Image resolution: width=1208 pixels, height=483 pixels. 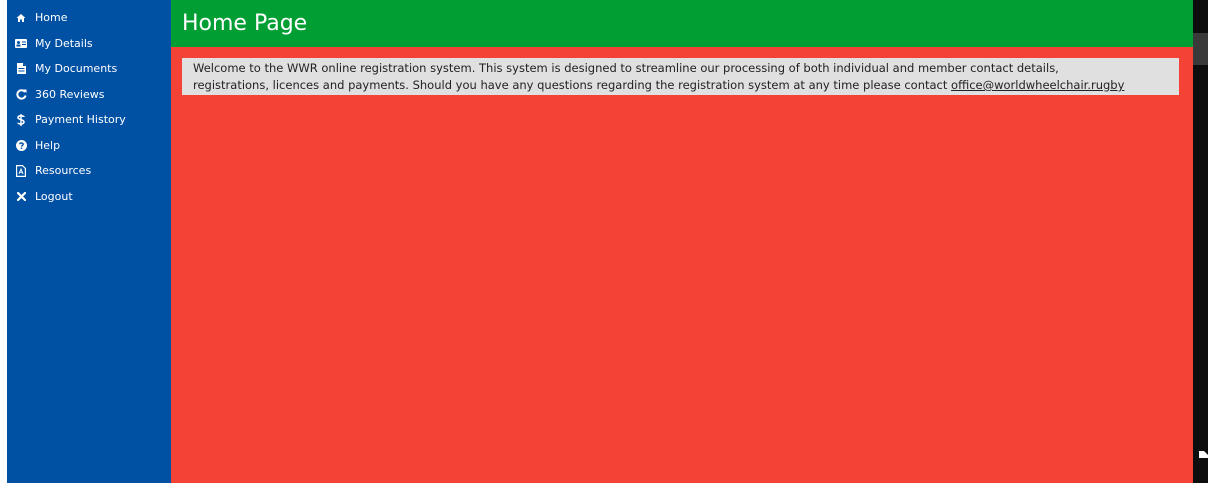 I want to click on page-header: Home Page, so click(x=682, y=23).